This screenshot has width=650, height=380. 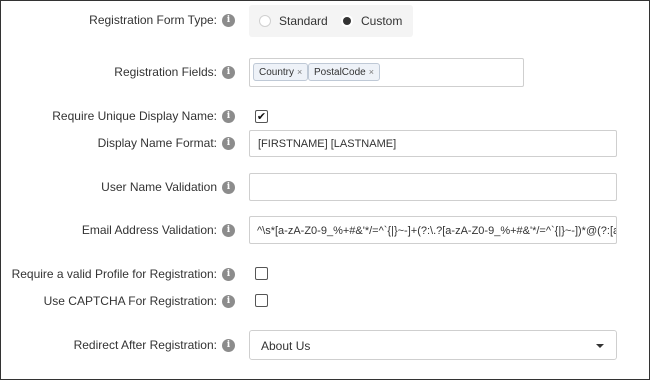 I want to click on require-valid-profile-checkbox, so click(x=261, y=273).